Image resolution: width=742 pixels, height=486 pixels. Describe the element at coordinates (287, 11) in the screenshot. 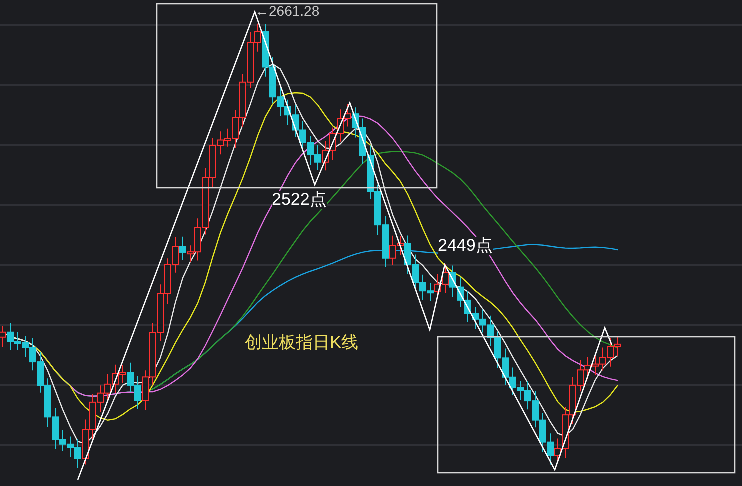

I see `price-label: ←2661.28` at that location.